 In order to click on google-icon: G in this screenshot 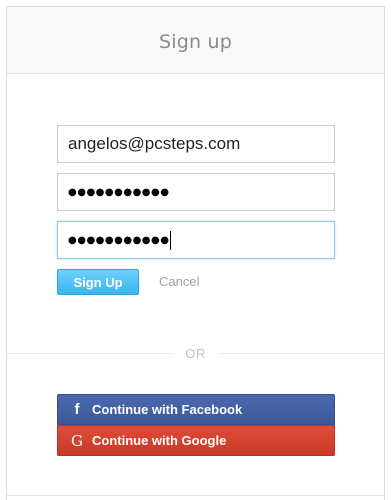, I will do `click(77, 440)`.